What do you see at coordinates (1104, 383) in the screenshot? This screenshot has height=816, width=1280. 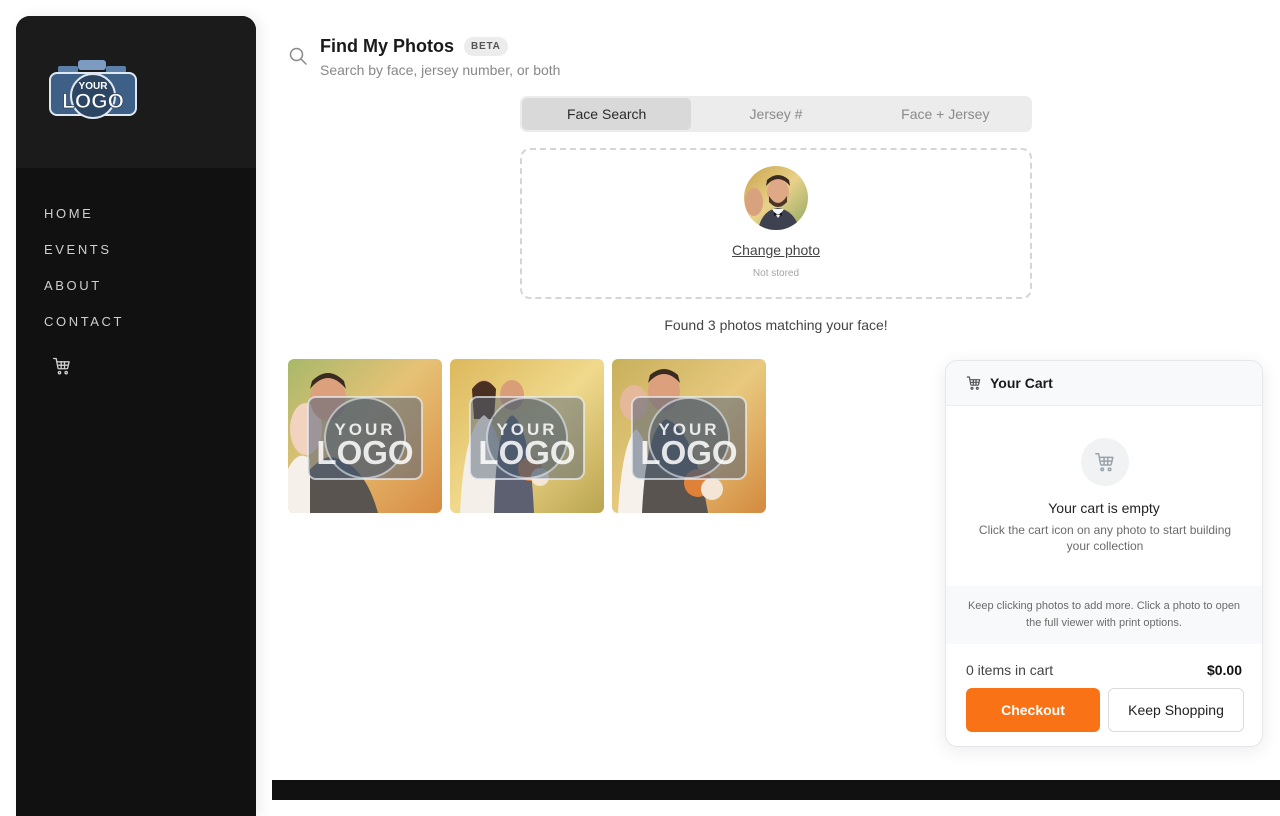 I see `cart-header: Your Cart` at bounding box center [1104, 383].